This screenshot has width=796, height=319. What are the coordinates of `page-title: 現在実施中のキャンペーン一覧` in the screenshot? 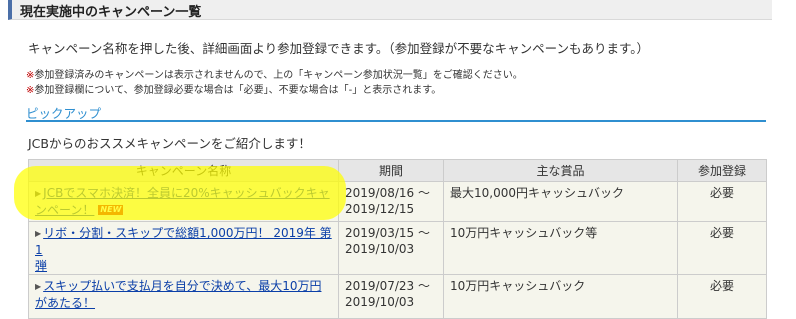 It's located at (111, 12).